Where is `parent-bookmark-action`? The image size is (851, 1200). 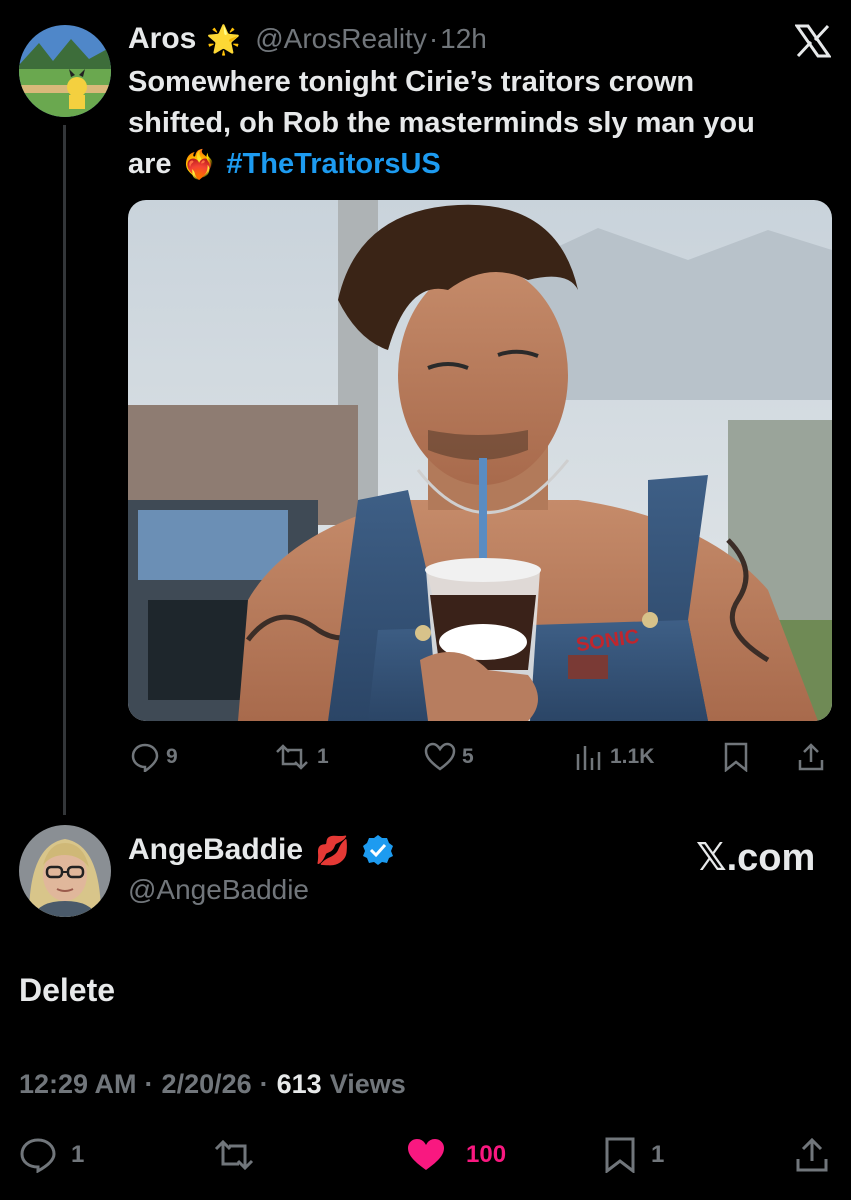 parent-bookmark-action is located at coordinates (736, 757).